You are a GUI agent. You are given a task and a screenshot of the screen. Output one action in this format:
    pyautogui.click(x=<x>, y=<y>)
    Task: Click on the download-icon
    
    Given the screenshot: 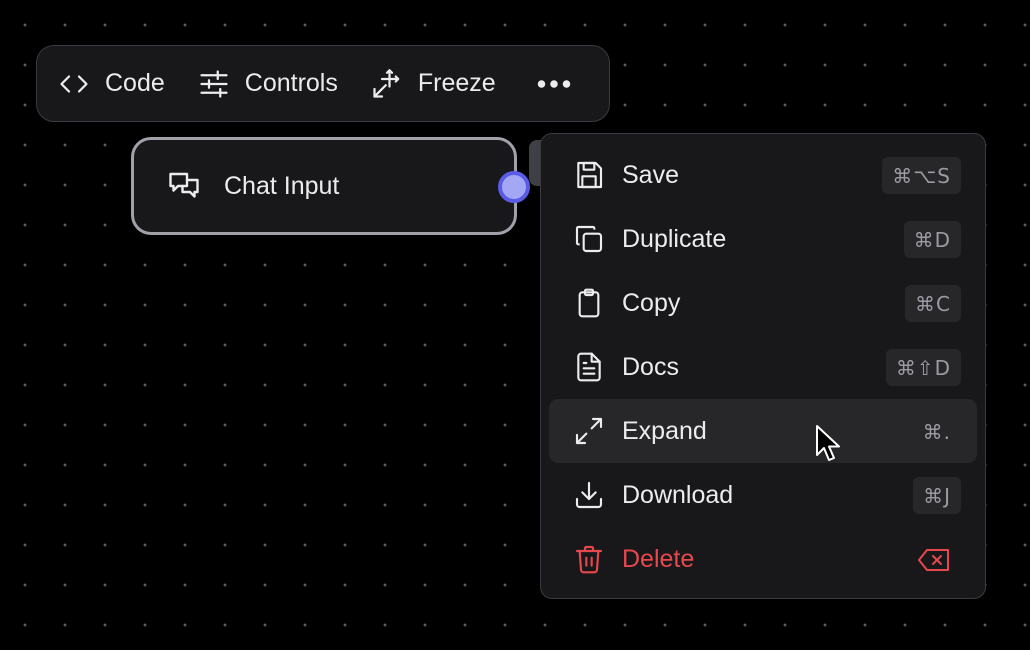 What is the action you would take?
    pyautogui.click(x=589, y=495)
    